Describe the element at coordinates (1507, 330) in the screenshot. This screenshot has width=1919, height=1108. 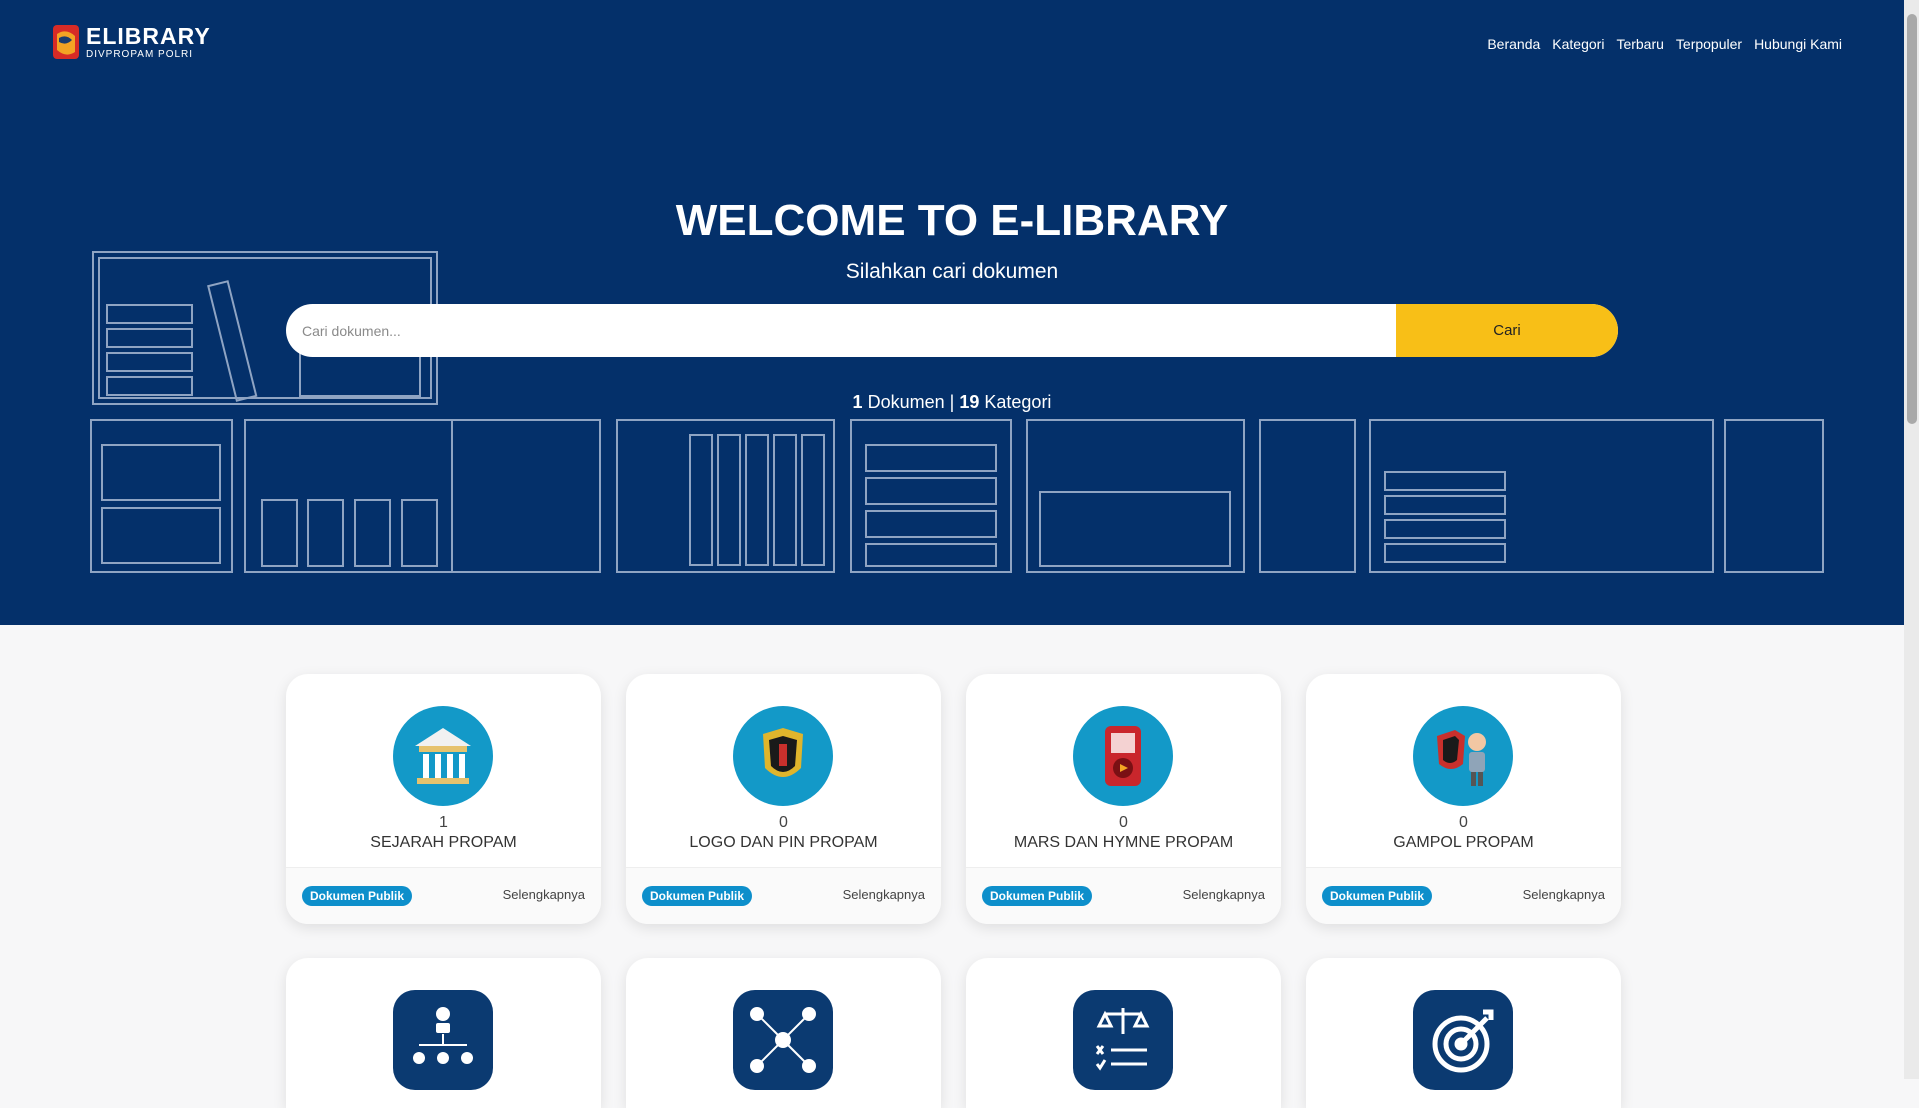
I see `search-button: Cari` at that location.